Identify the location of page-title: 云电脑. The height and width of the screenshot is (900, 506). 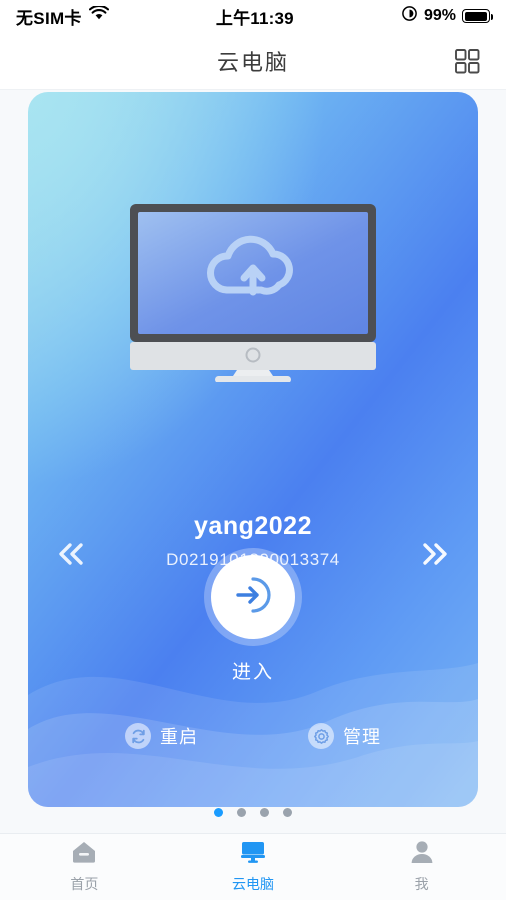
(252, 62).